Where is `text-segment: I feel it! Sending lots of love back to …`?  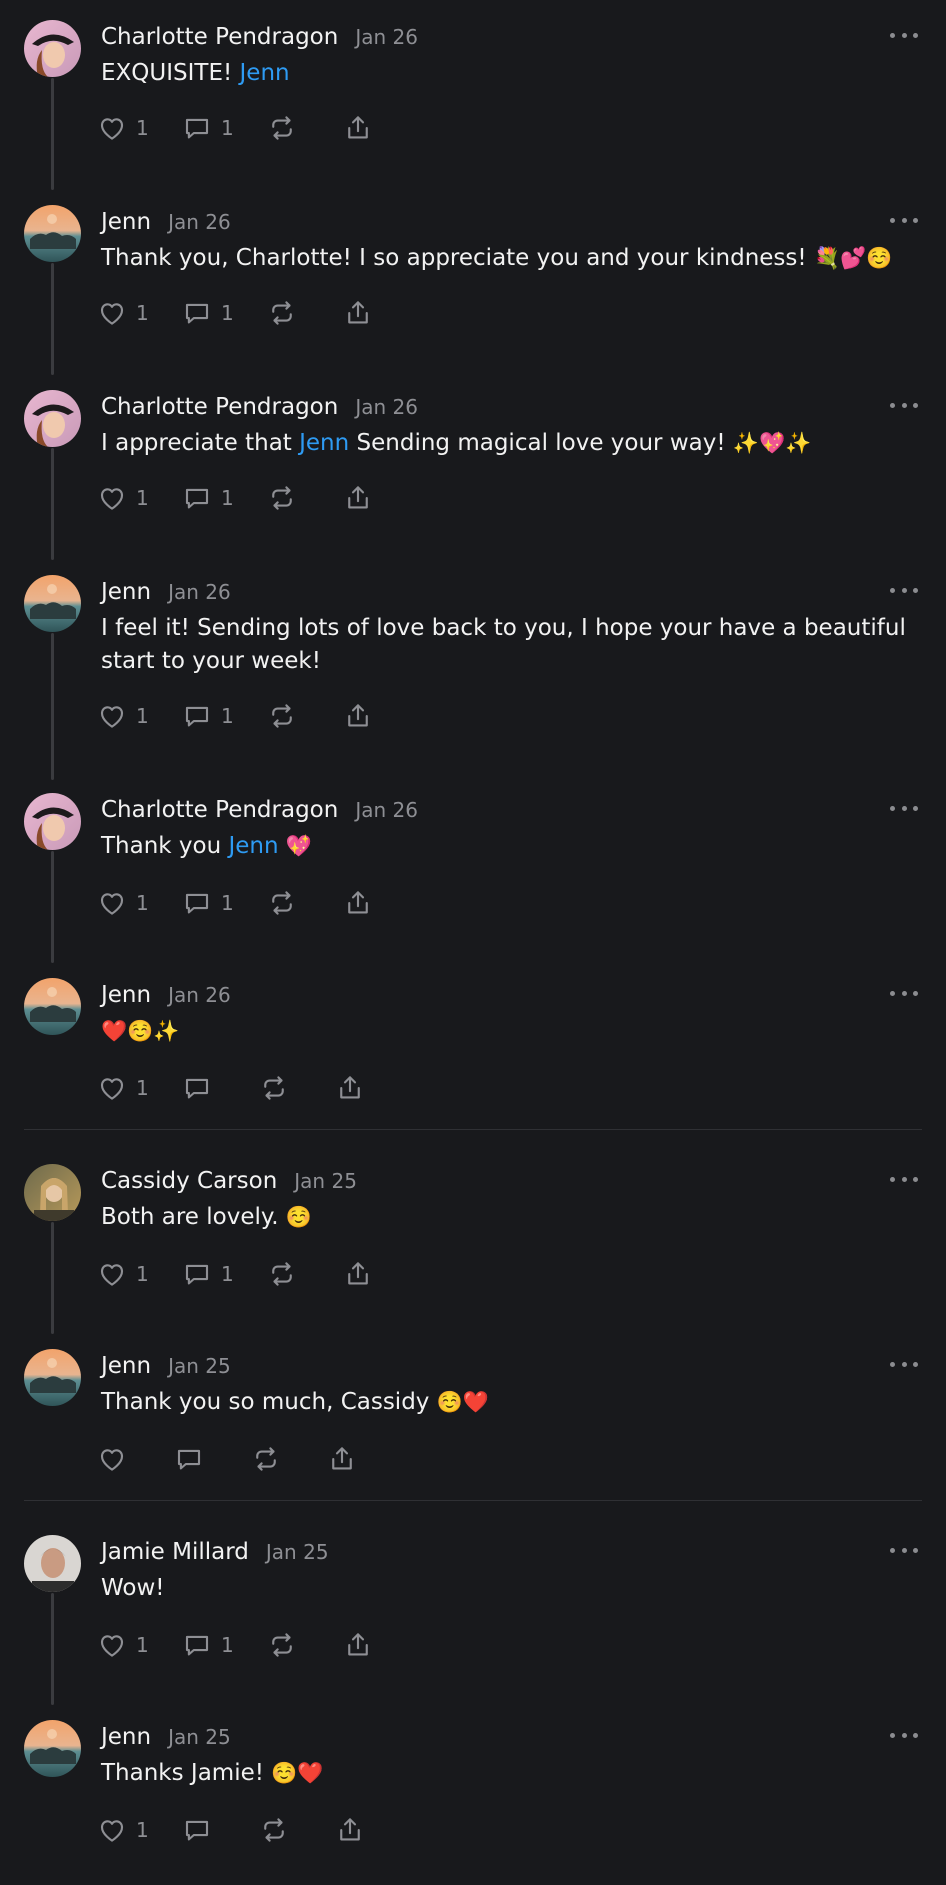 text-segment: I feel it! Sending lots of love back to … is located at coordinates (503, 644).